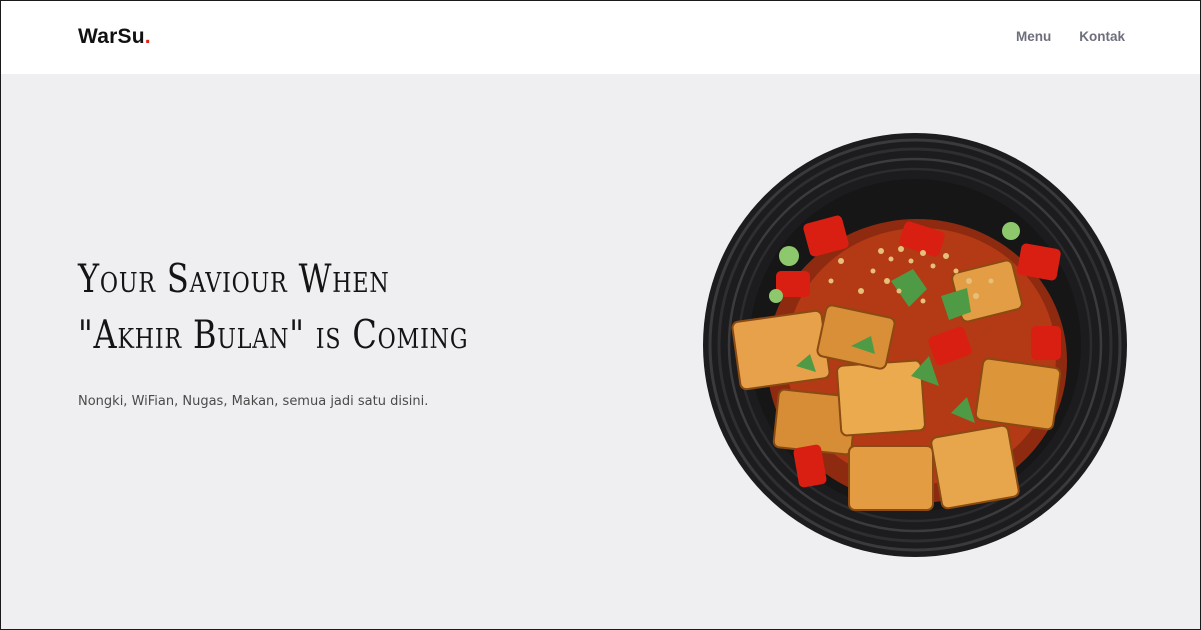 The image size is (1201, 630). What do you see at coordinates (1102, 36) in the screenshot?
I see `nav-link-kontak: Kontak` at bounding box center [1102, 36].